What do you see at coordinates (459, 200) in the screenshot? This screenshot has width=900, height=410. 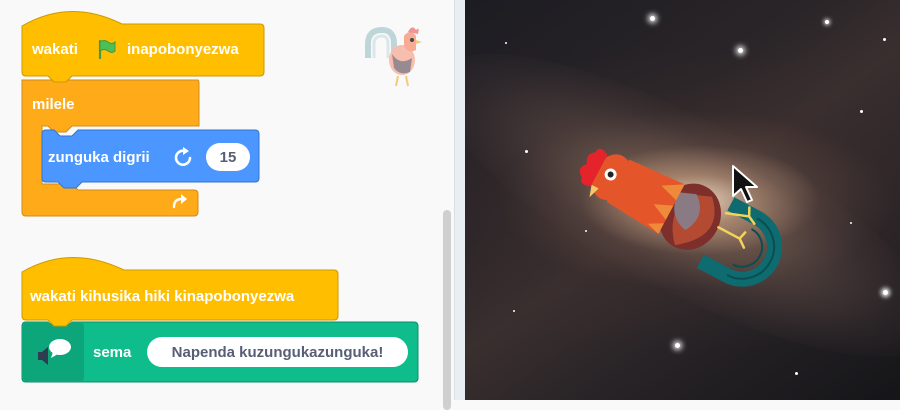 I see `stage-divider` at bounding box center [459, 200].